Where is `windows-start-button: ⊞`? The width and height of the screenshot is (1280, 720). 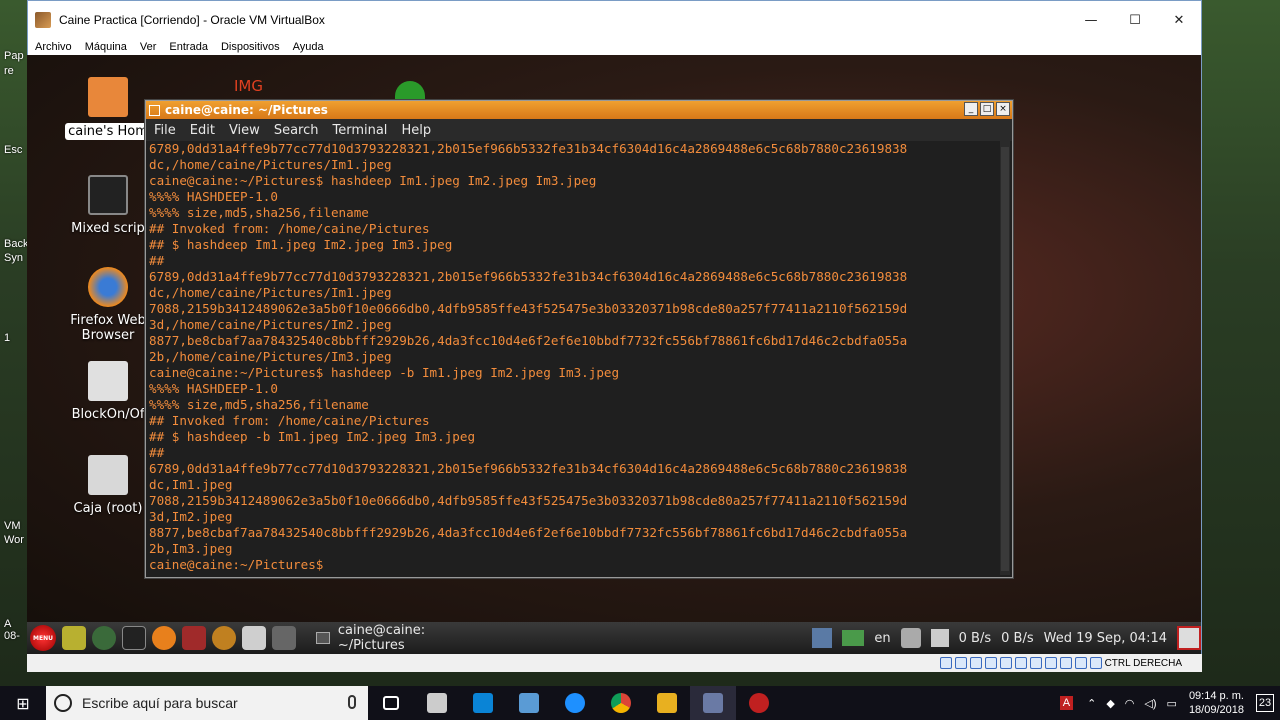
windows-start-button: ⊞ is located at coordinates (23, 703).